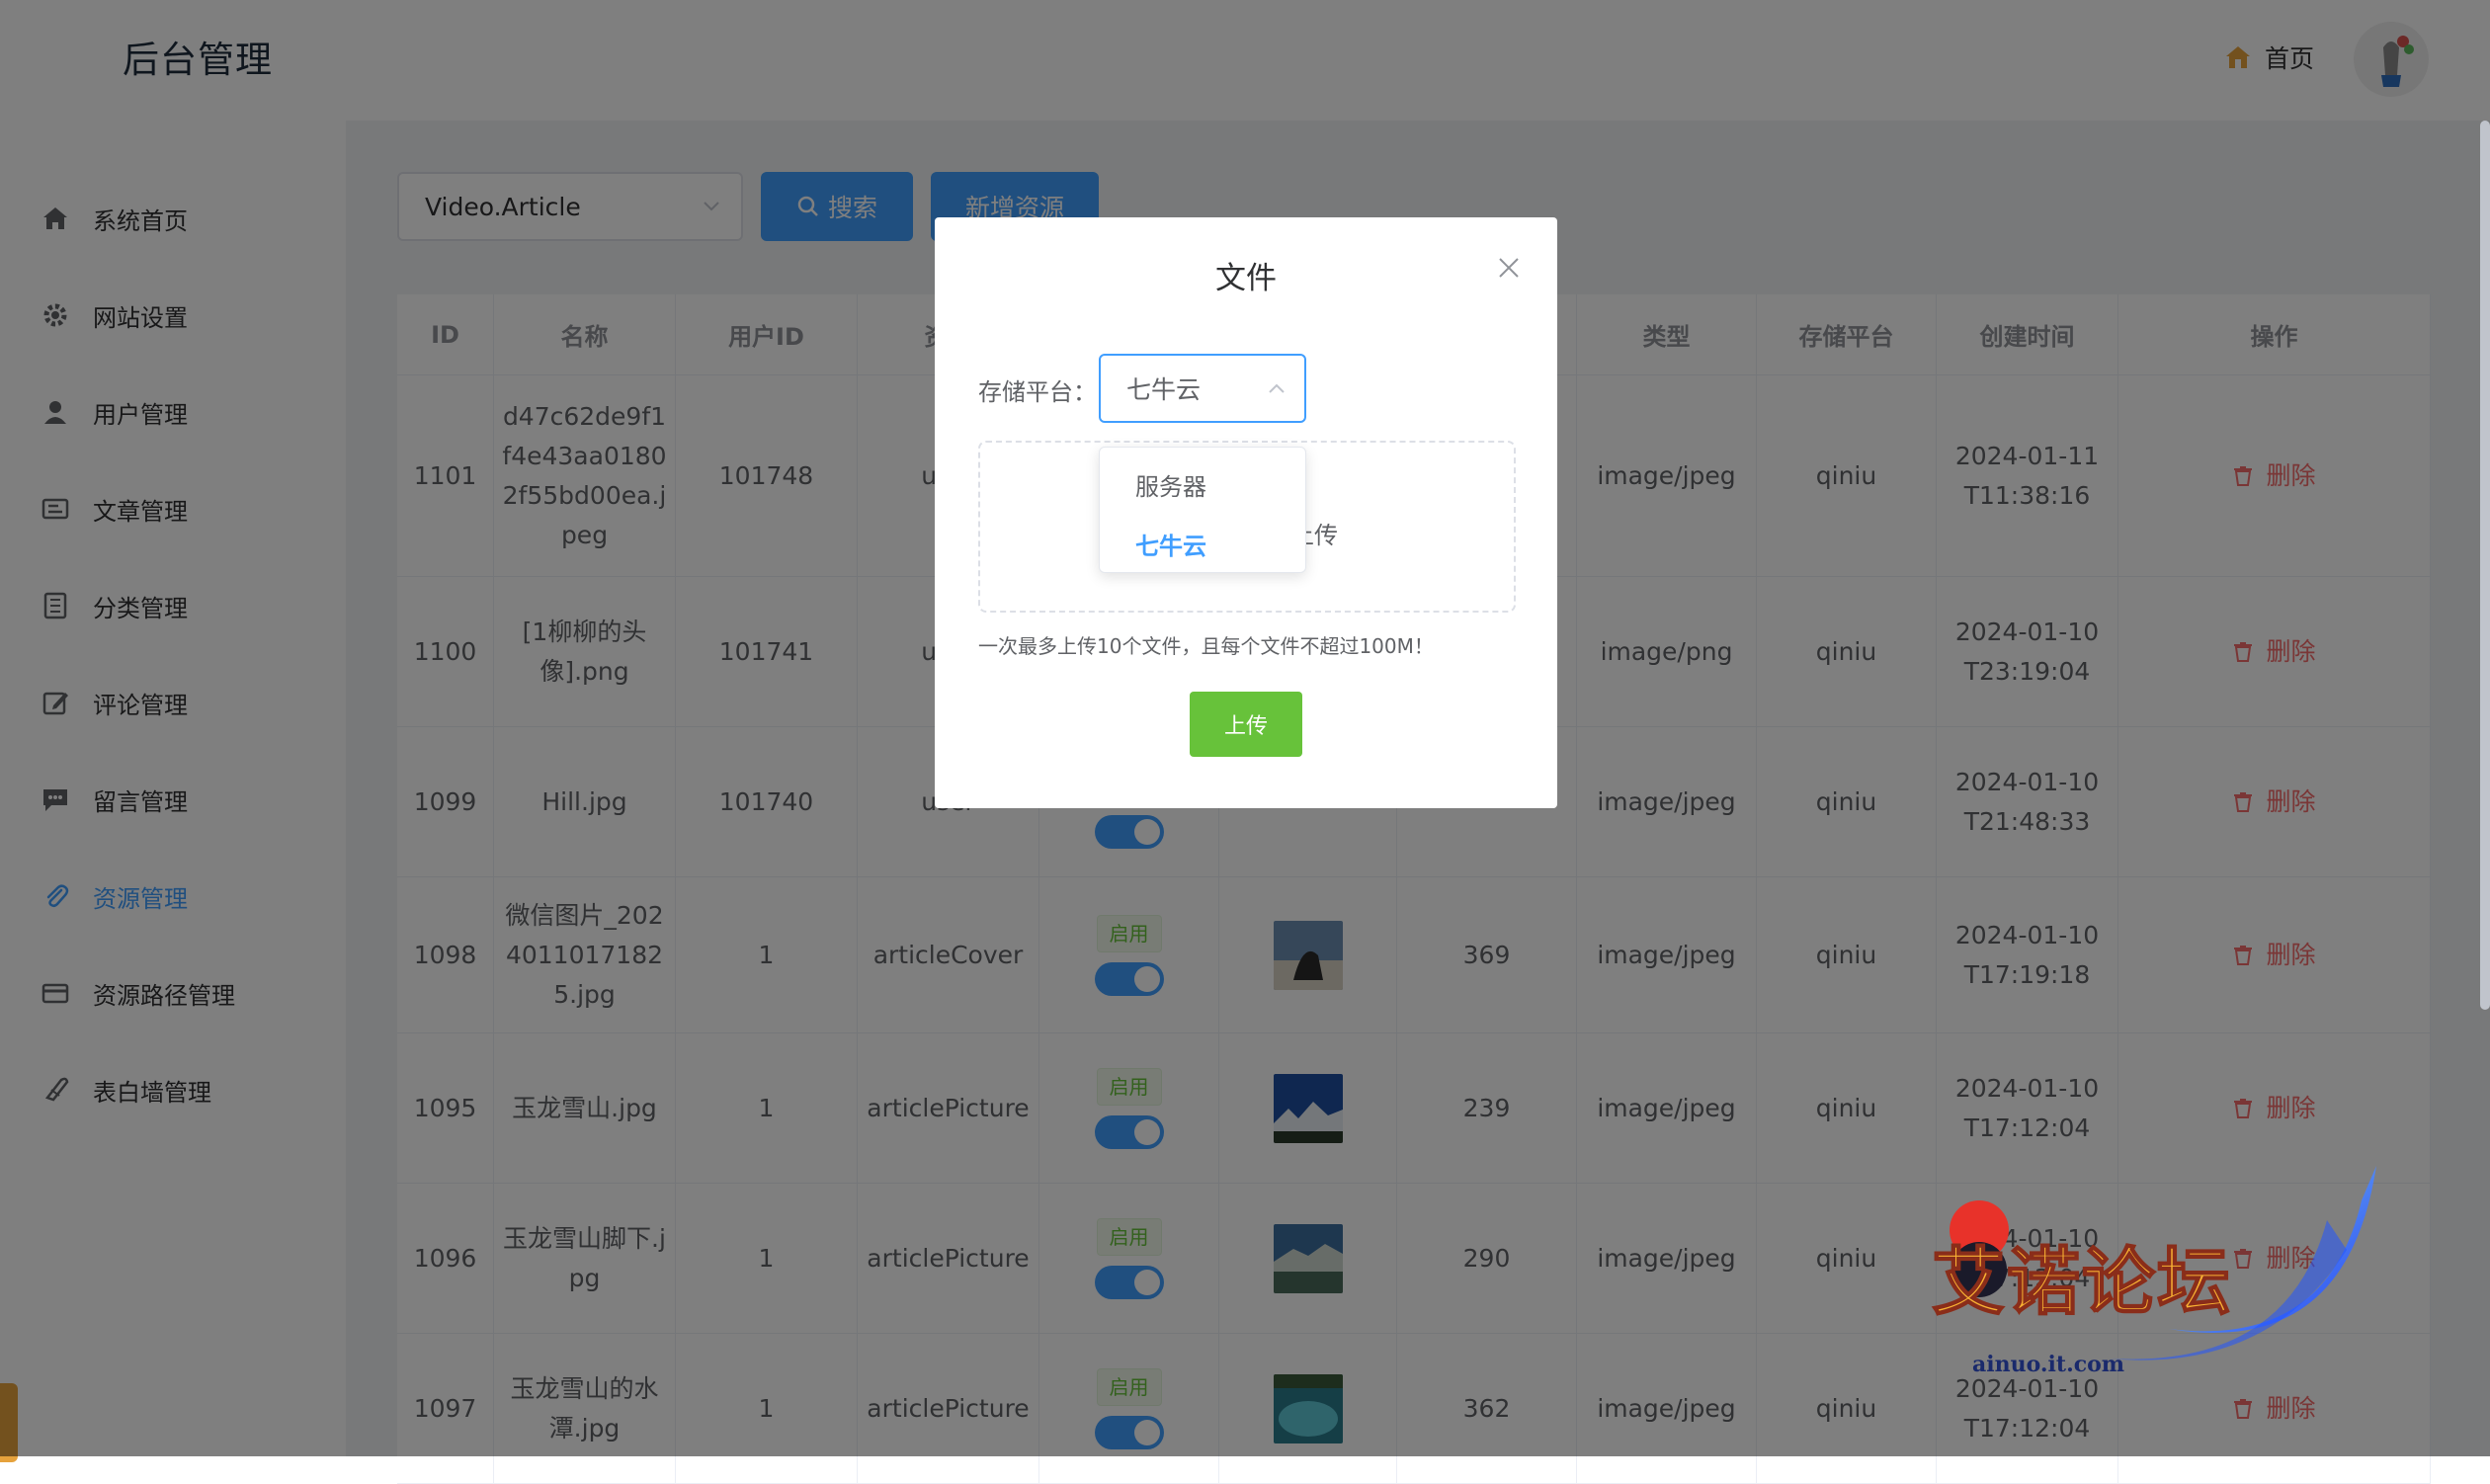 This screenshot has height=1484, width=2490. What do you see at coordinates (1509, 268) in the screenshot?
I see `close-icon` at bounding box center [1509, 268].